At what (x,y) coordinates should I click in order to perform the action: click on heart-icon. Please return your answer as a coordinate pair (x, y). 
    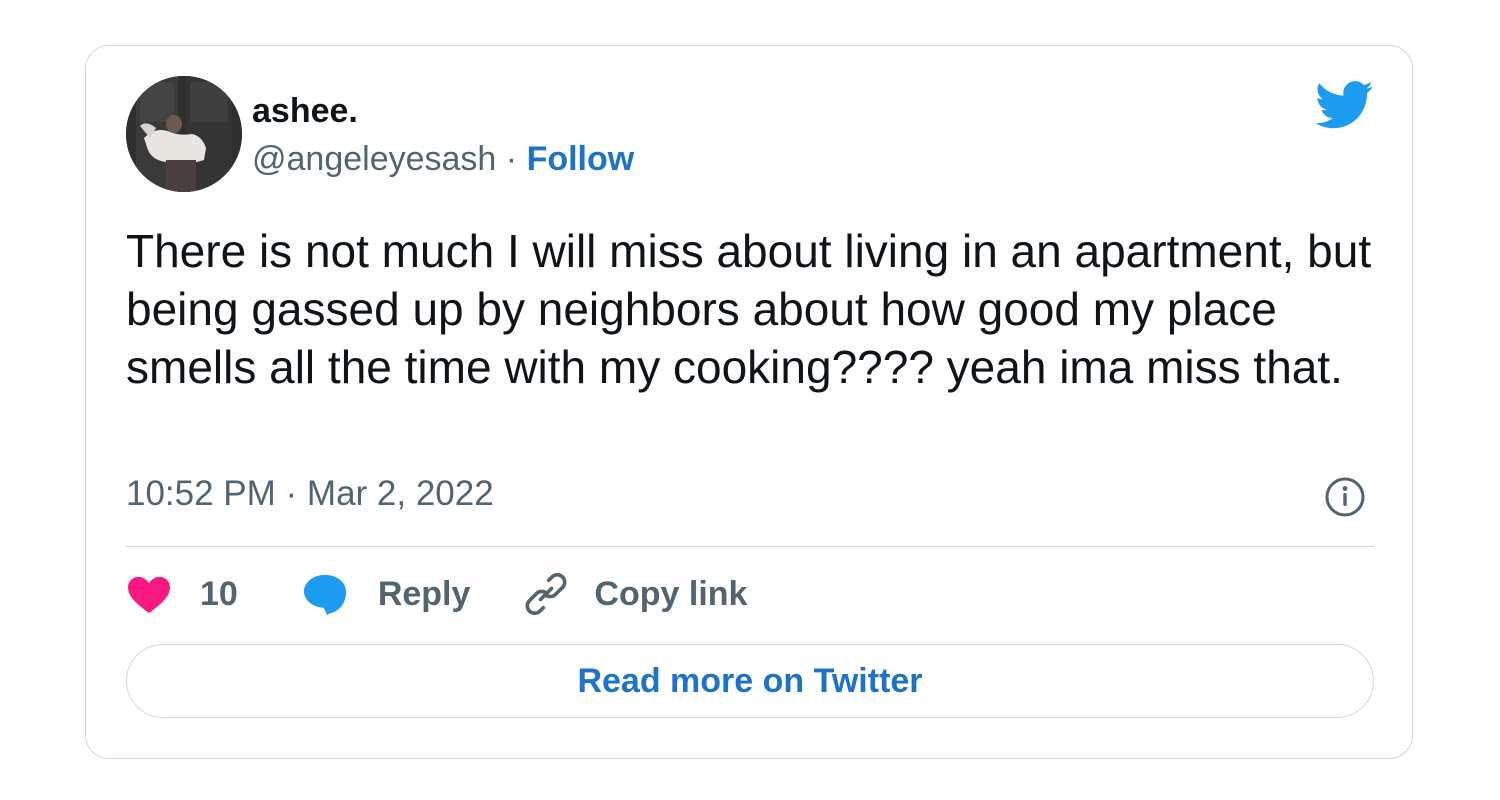
    Looking at the image, I should click on (149, 595).